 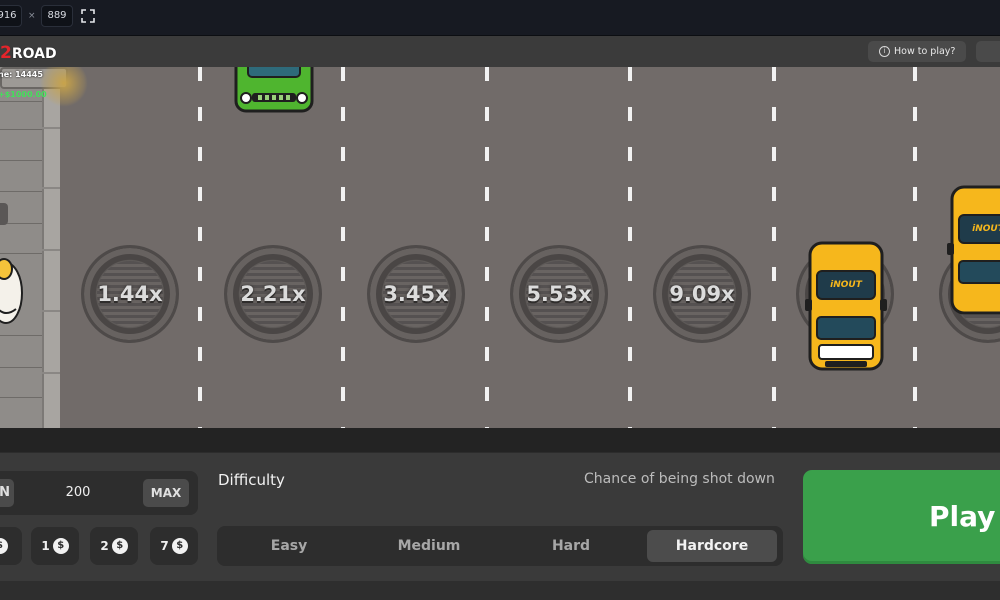 What do you see at coordinates (571, 546) in the screenshot?
I see `difficulty-hard: Hard` at bounding box center [571, 546].